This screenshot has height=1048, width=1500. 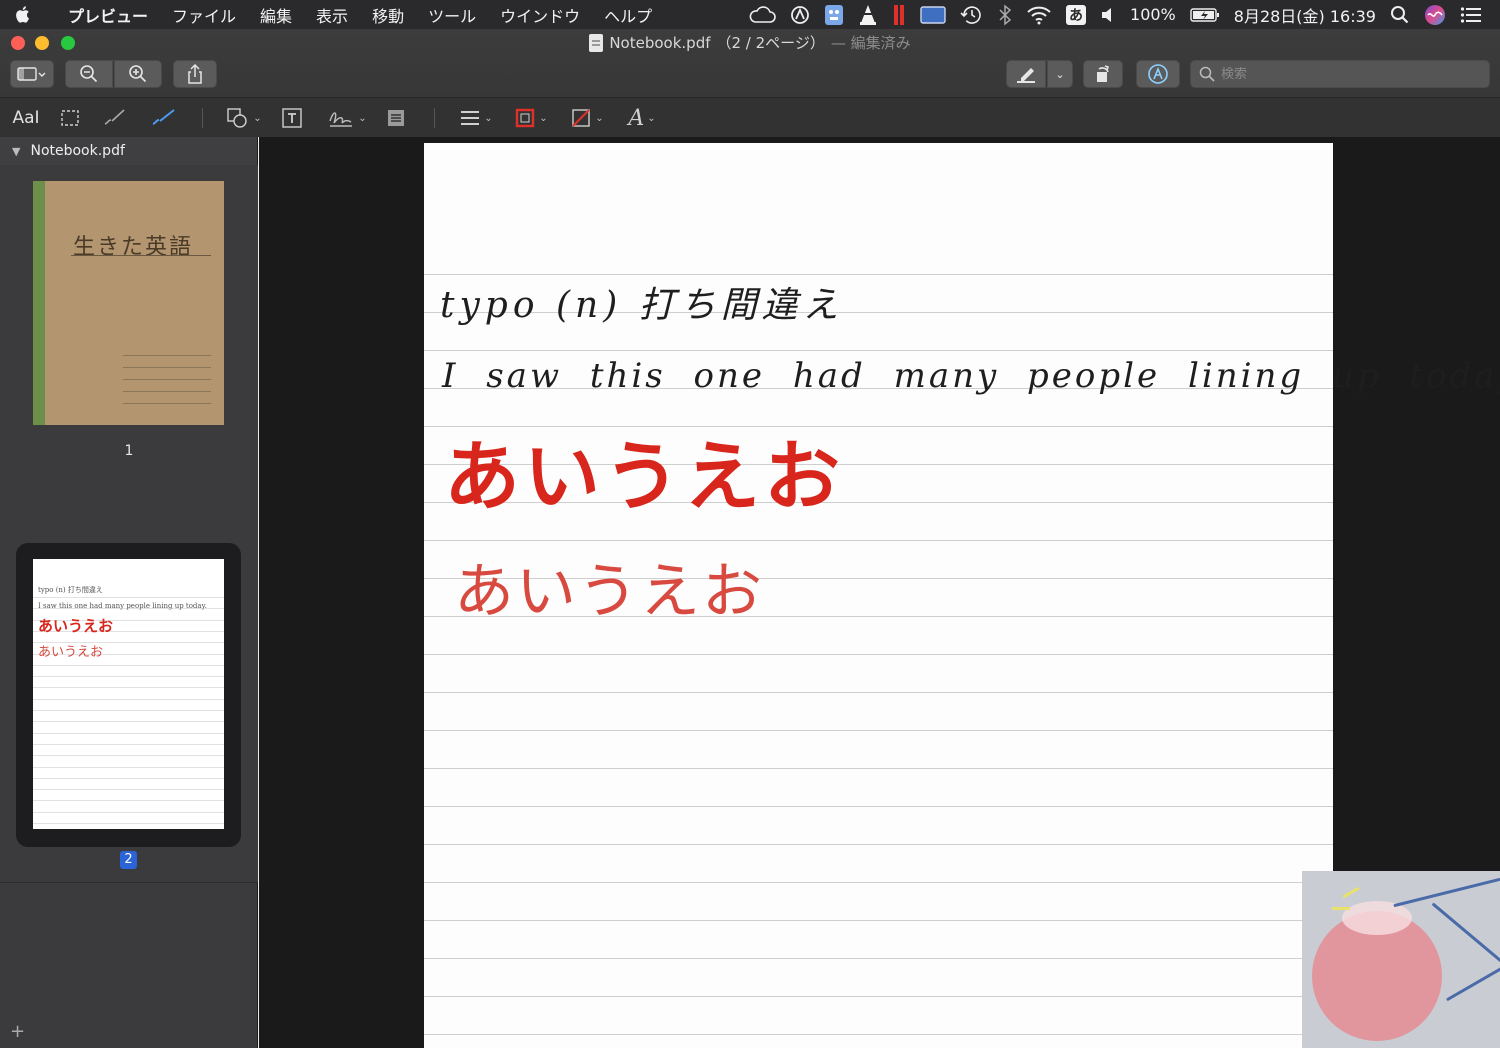 What do you see at coordinates (1205, 15) in the screenshot?
I see `battery-icon` at bounding box center [1205, 15].